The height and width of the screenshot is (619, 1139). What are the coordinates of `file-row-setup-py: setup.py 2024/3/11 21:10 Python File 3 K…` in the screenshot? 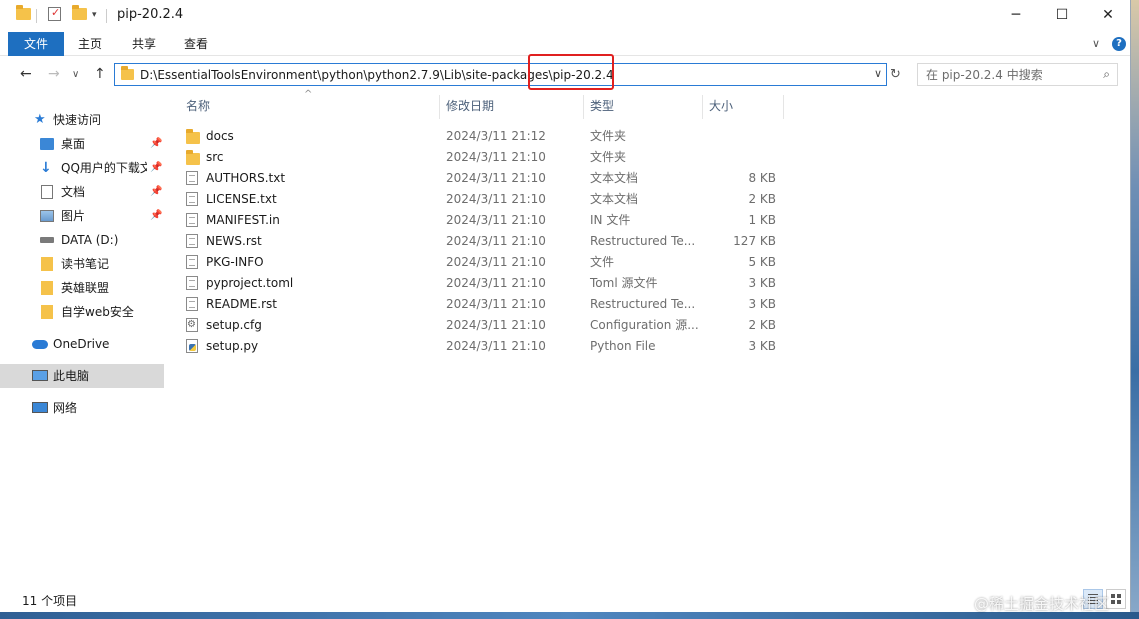 It's located at (477, 346).